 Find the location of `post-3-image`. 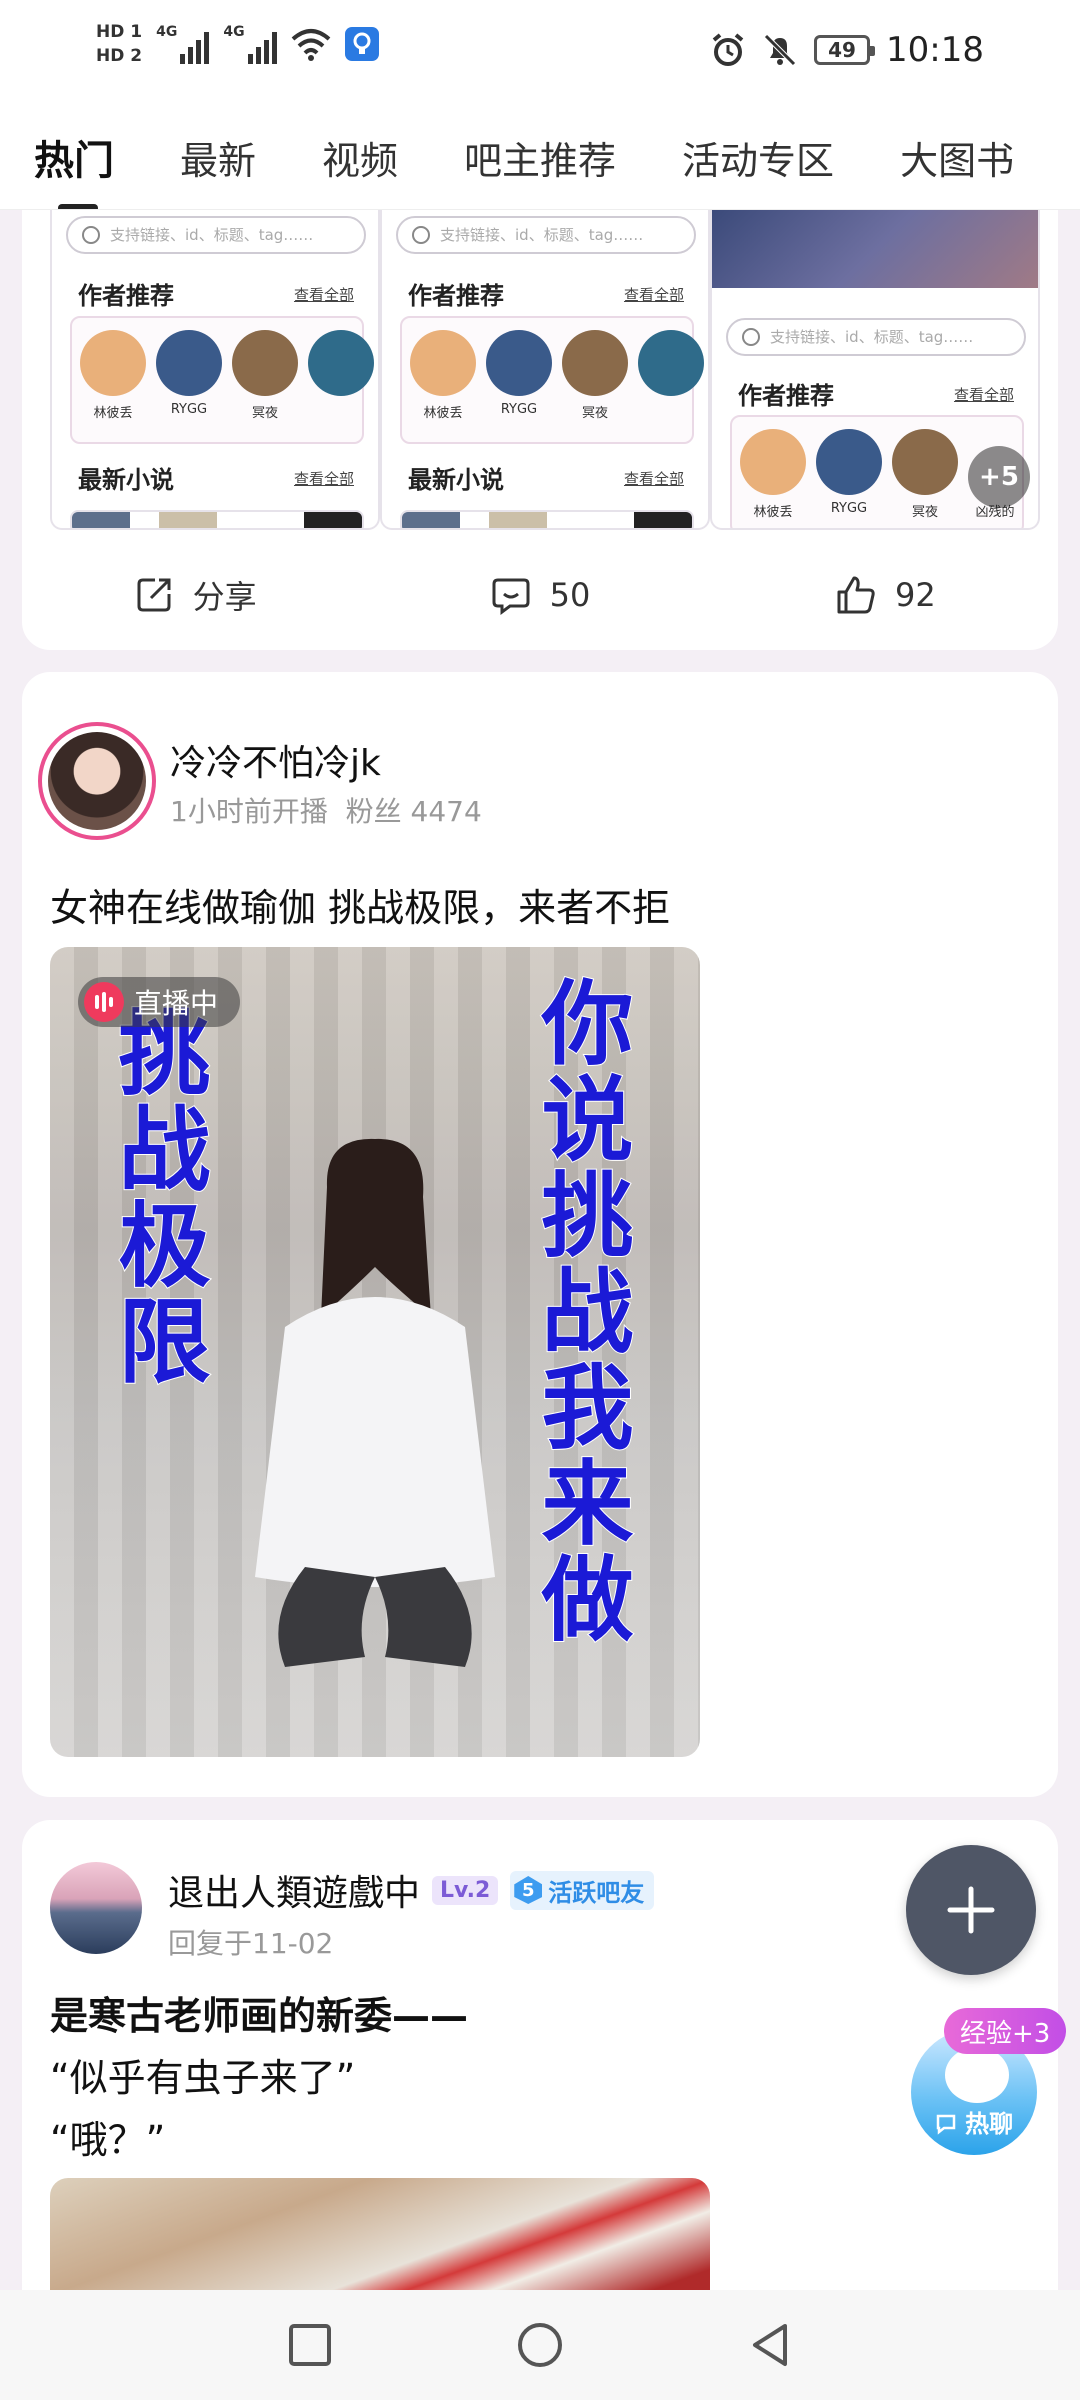

post-3-image is located at coordinates (380, 2239).